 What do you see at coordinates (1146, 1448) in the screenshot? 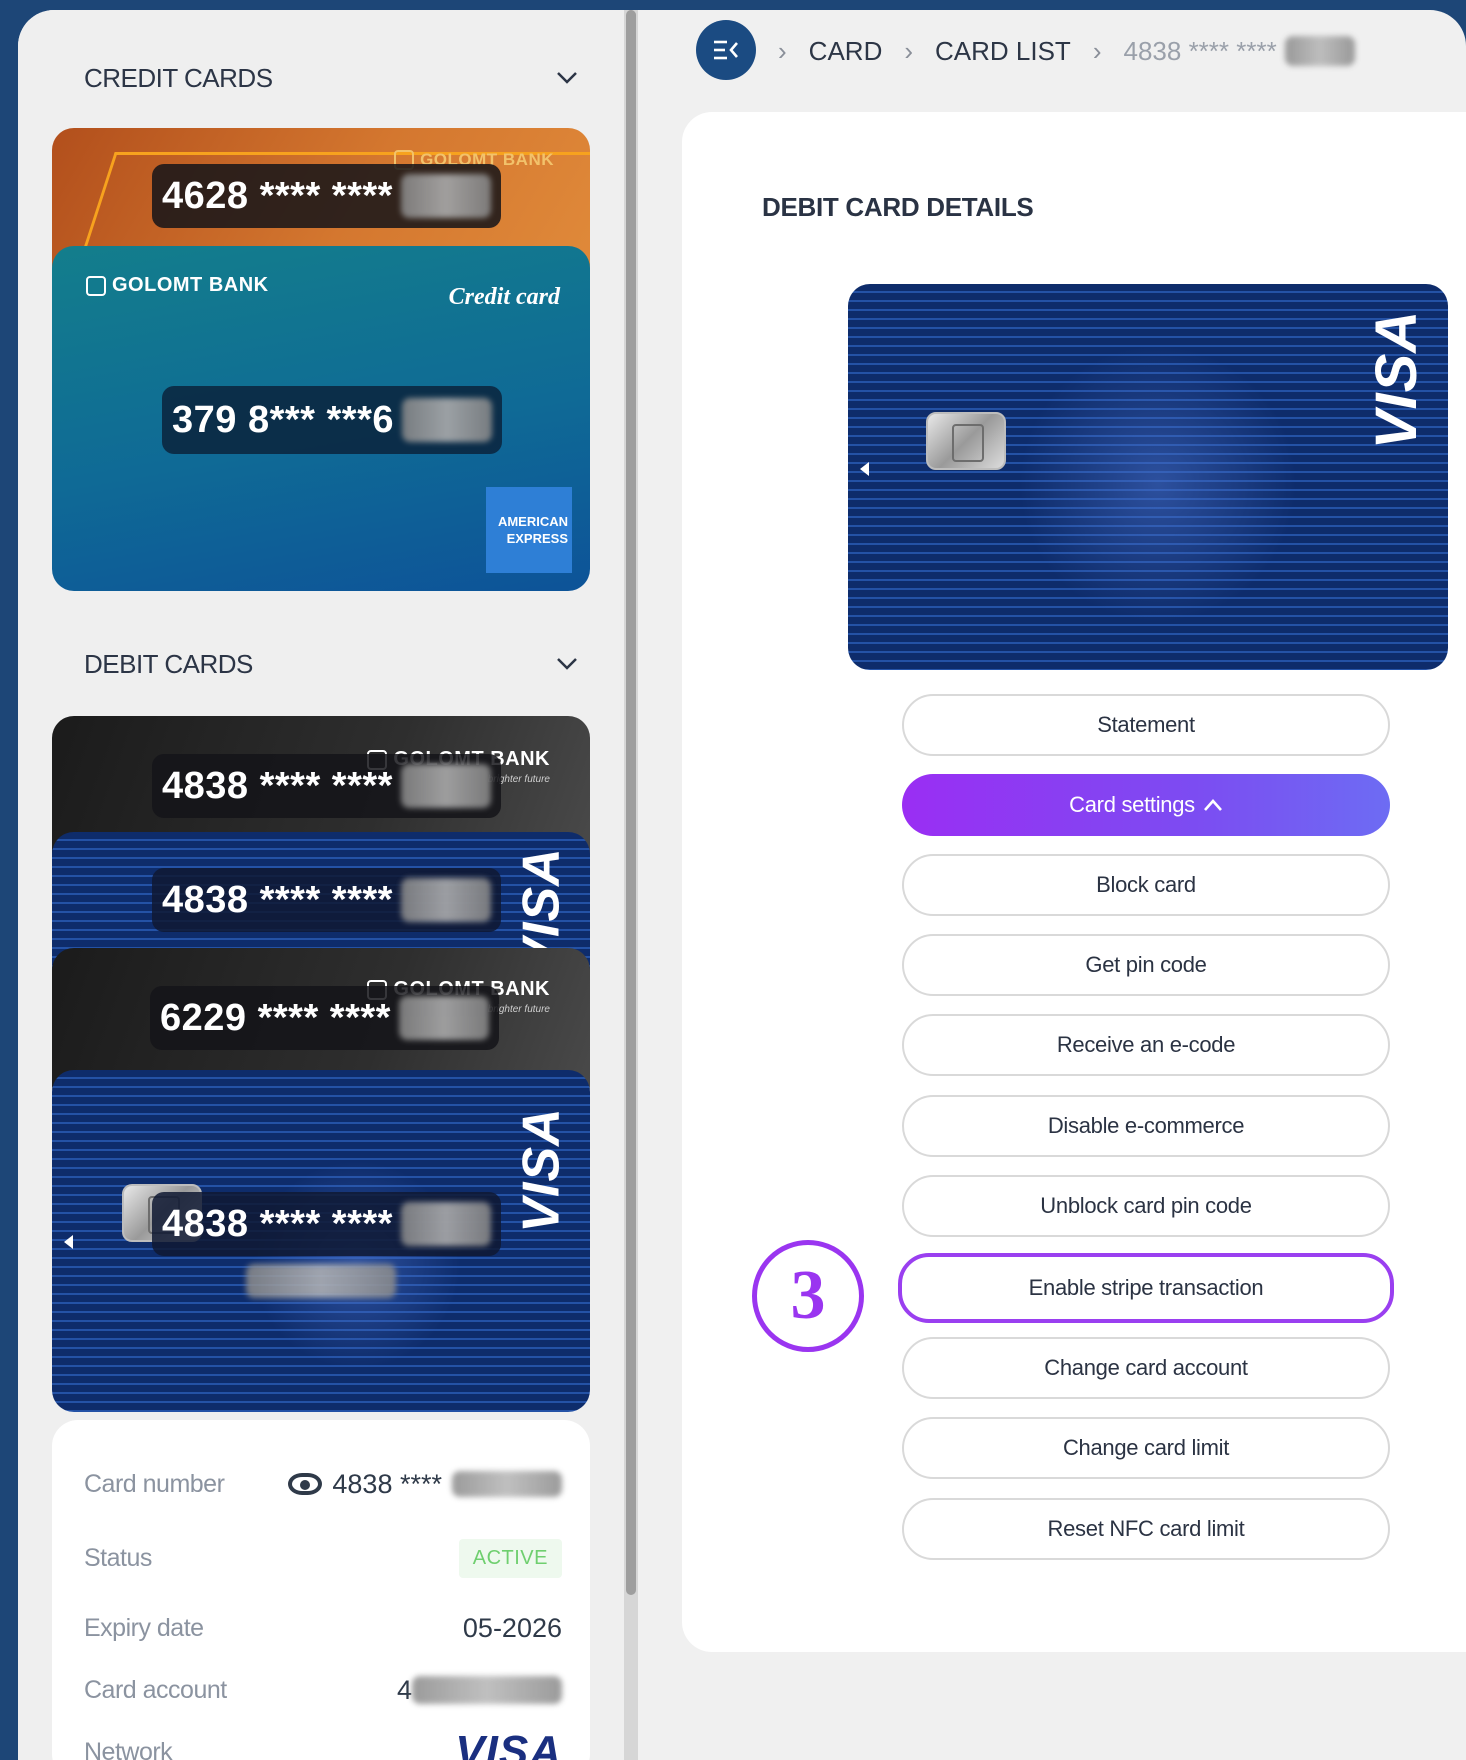
I see `change-card-limit-button: Change card limit` at bounding box center [1146, 1448].